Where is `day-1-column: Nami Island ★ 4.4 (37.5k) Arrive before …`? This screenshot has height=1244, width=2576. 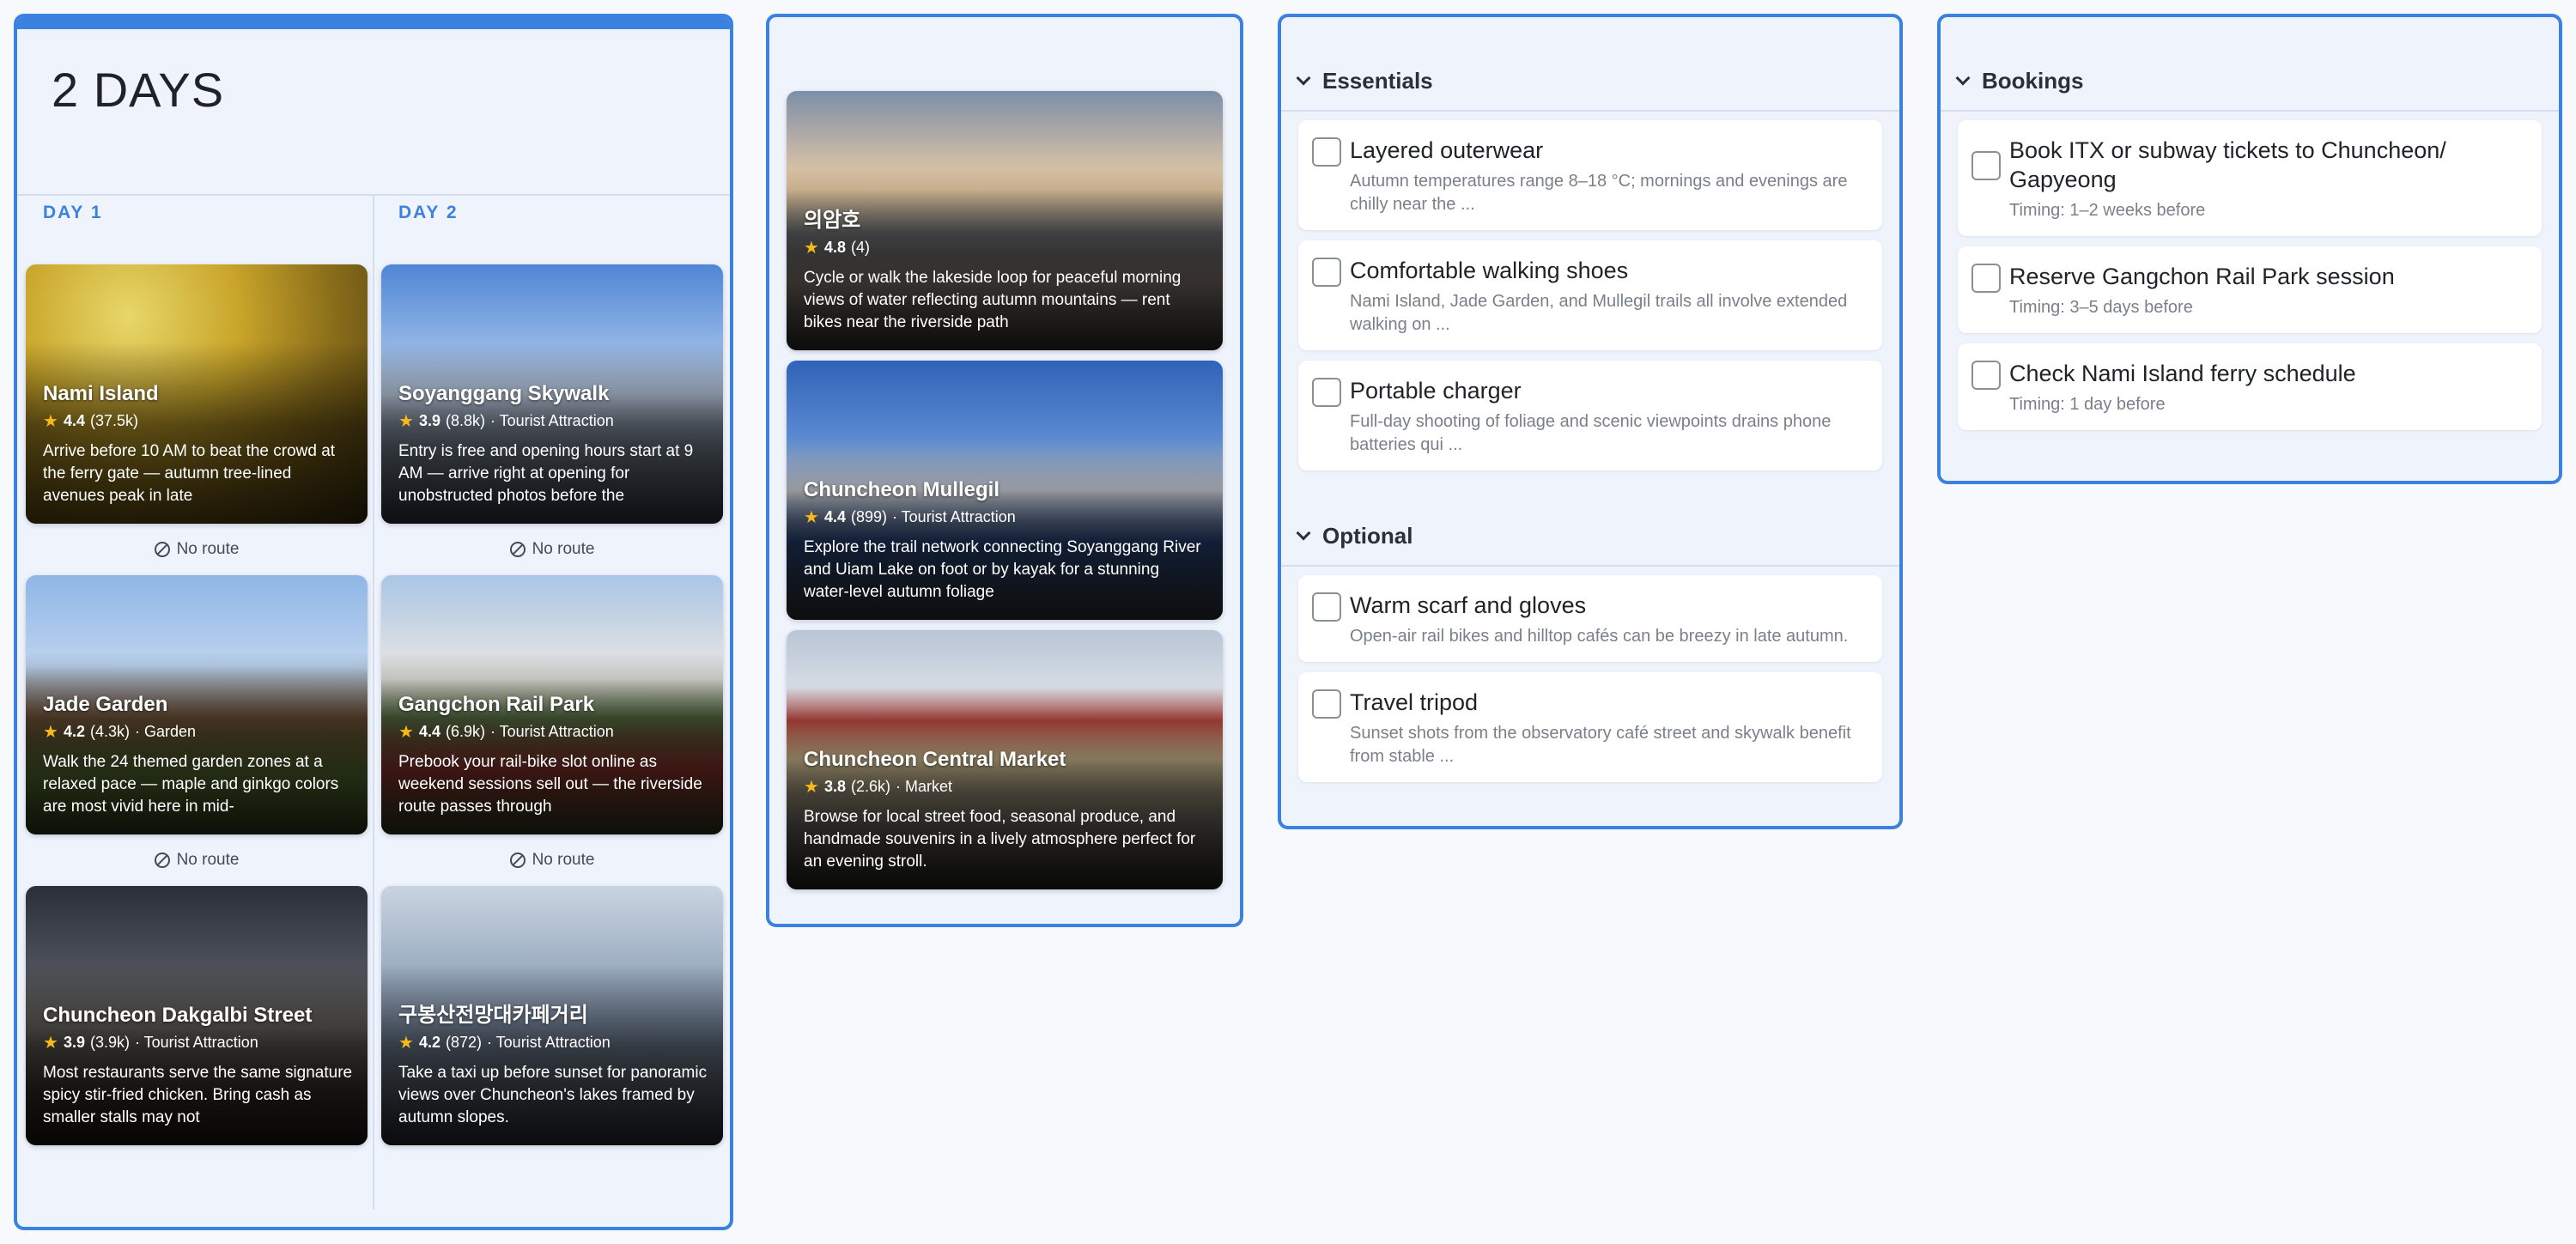 day-1-column: Nami Island ★ 4.4 (37.5k) Arrive before … is located at coordinates (197, 705).